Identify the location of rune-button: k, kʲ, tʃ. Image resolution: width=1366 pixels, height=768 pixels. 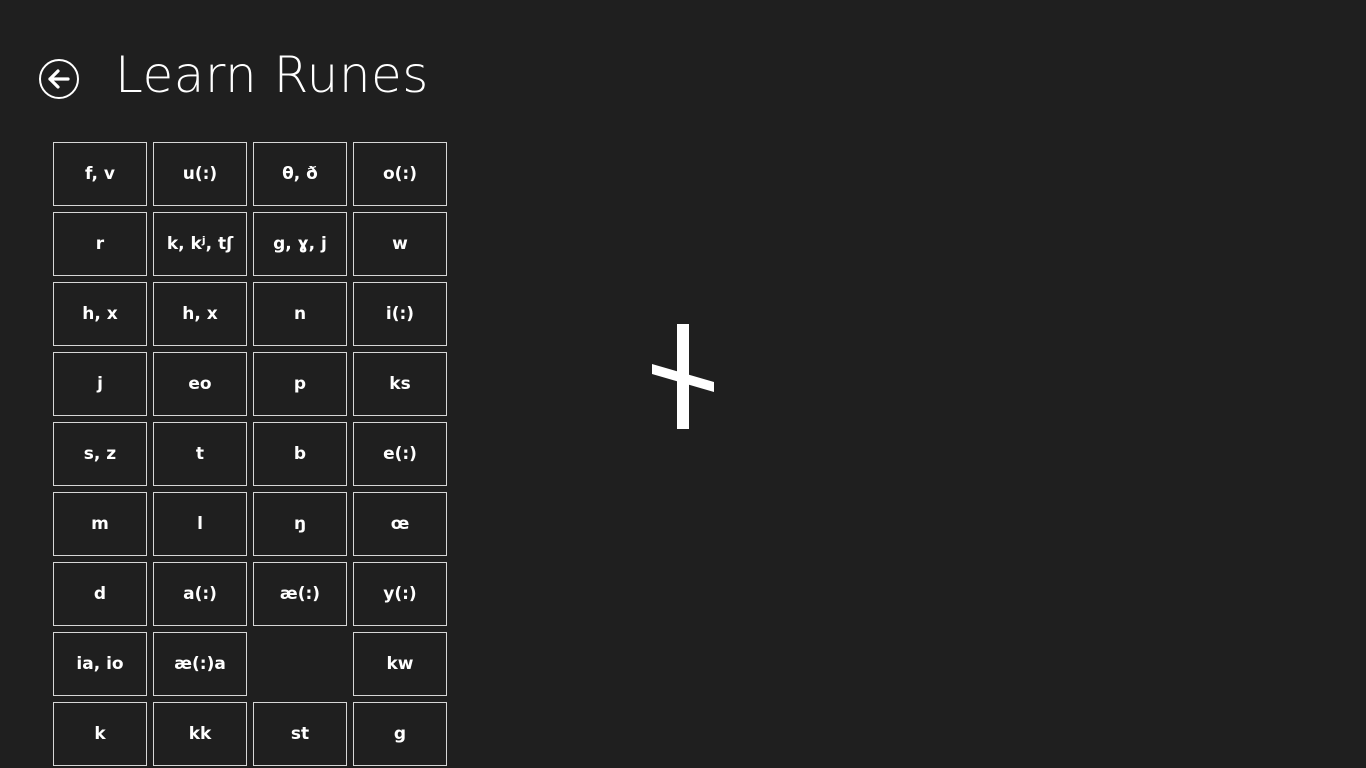
(200, 244).